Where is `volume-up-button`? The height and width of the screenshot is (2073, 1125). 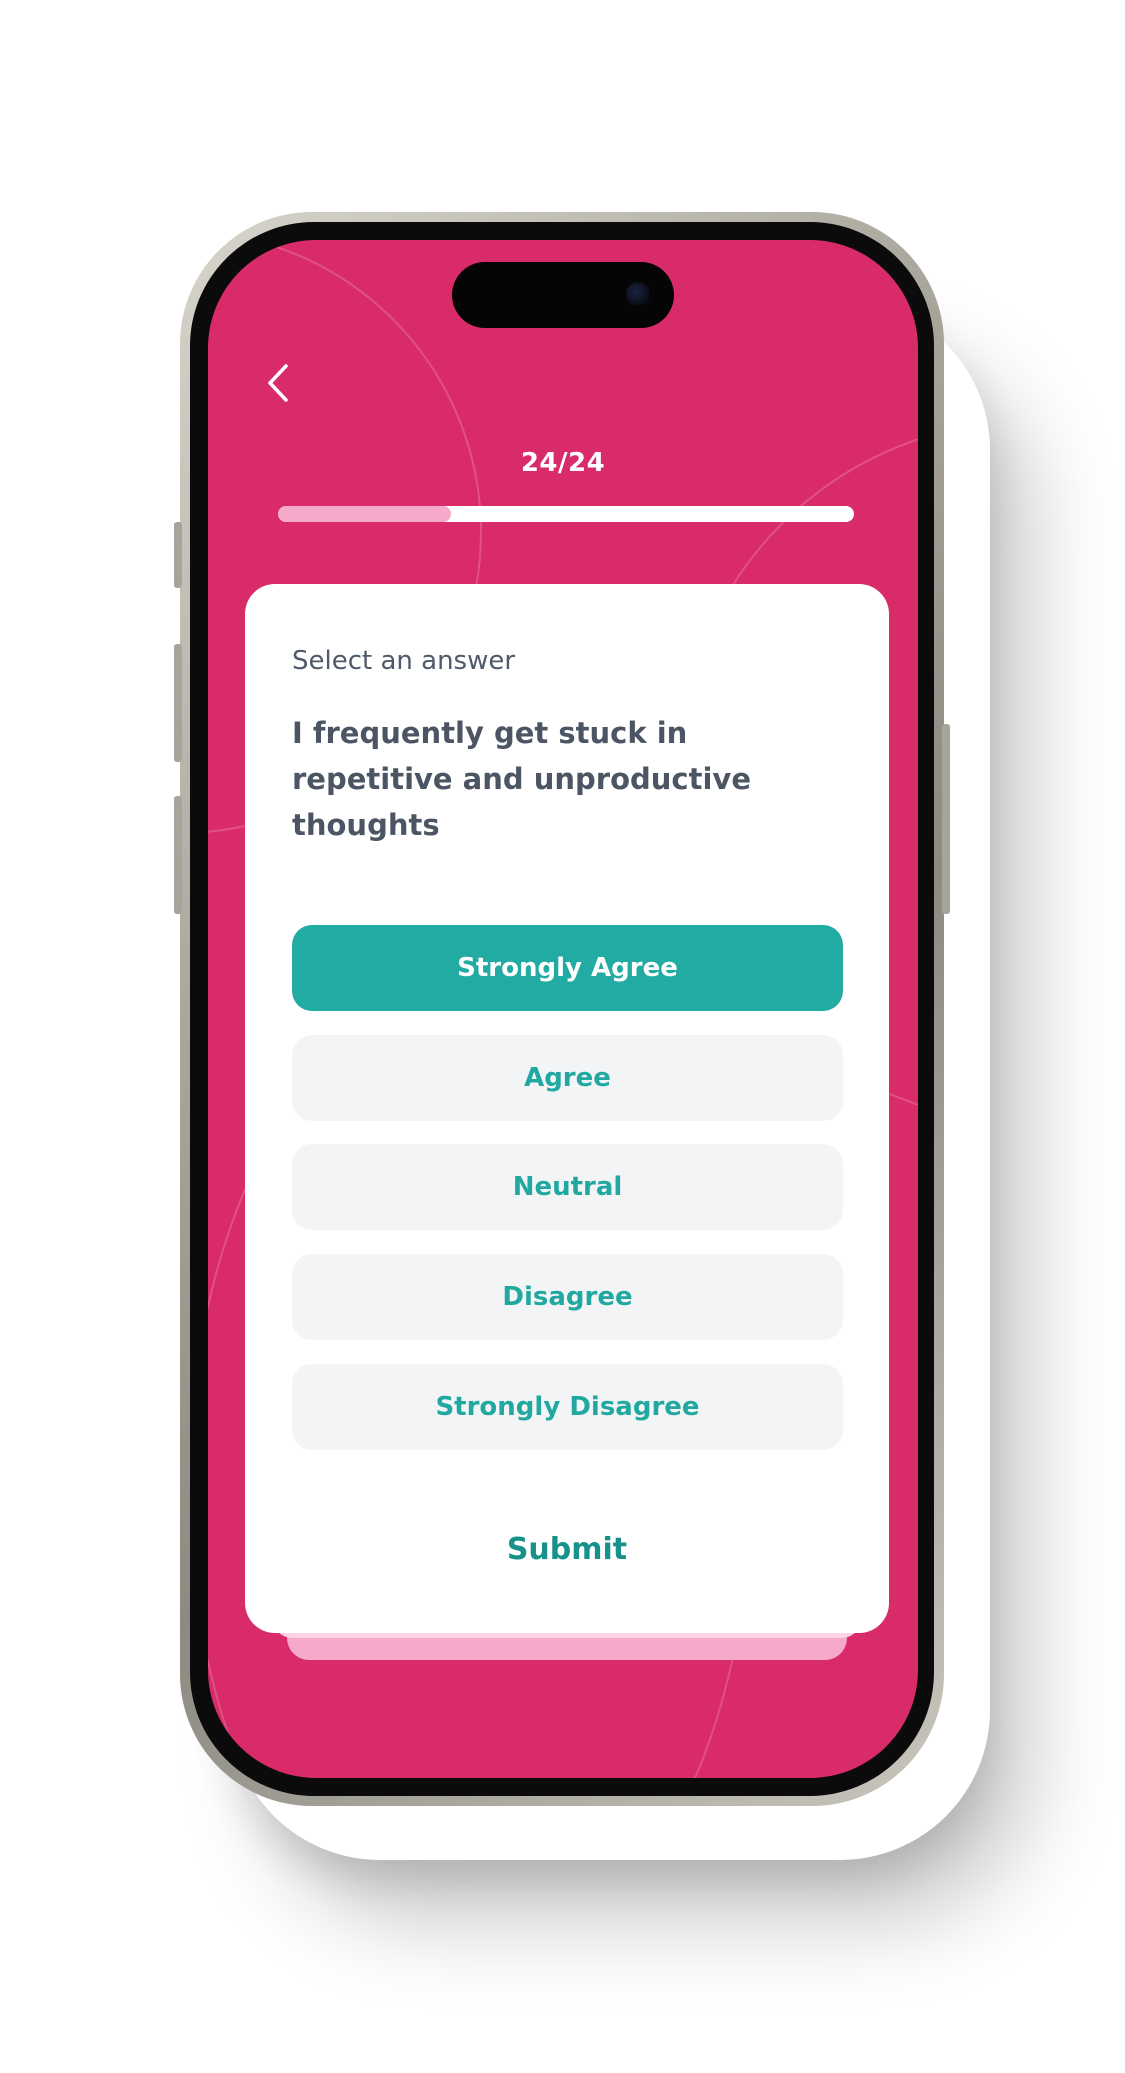 volume-up-button is located at coordinates (178, 703).